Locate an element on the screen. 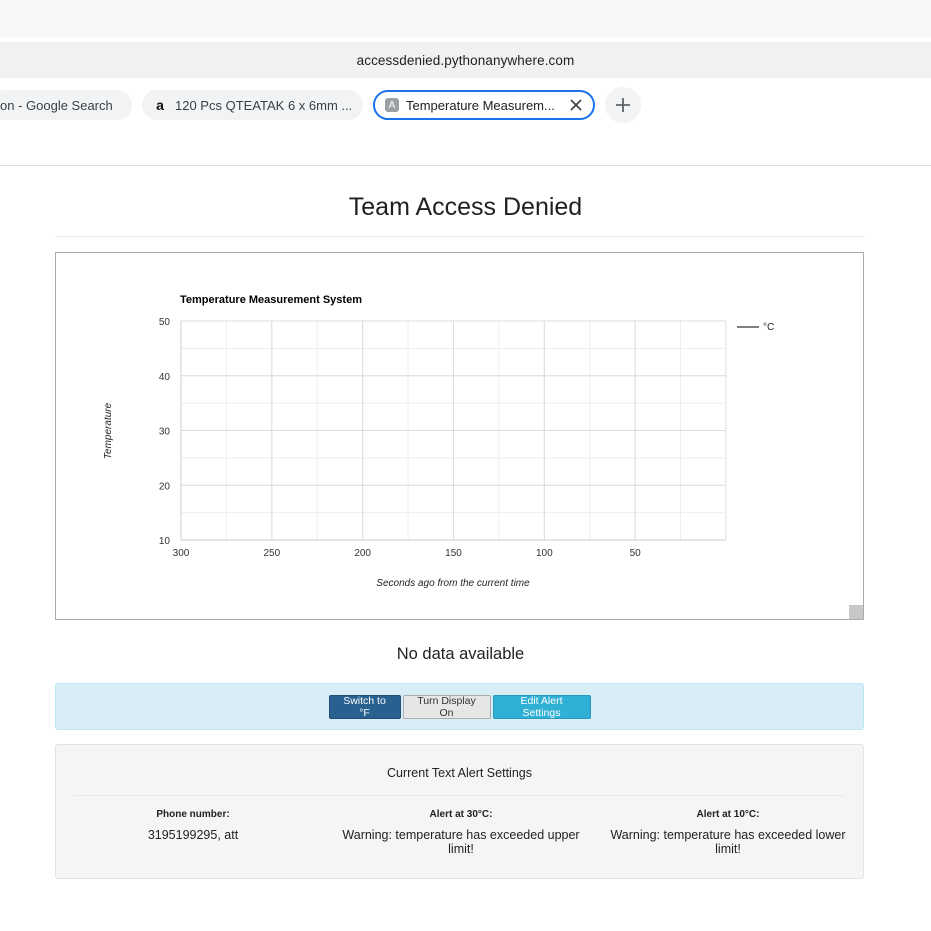 The width and height of the screenshot is (931, 931). plus-icon is located at coordinates (623, 105).